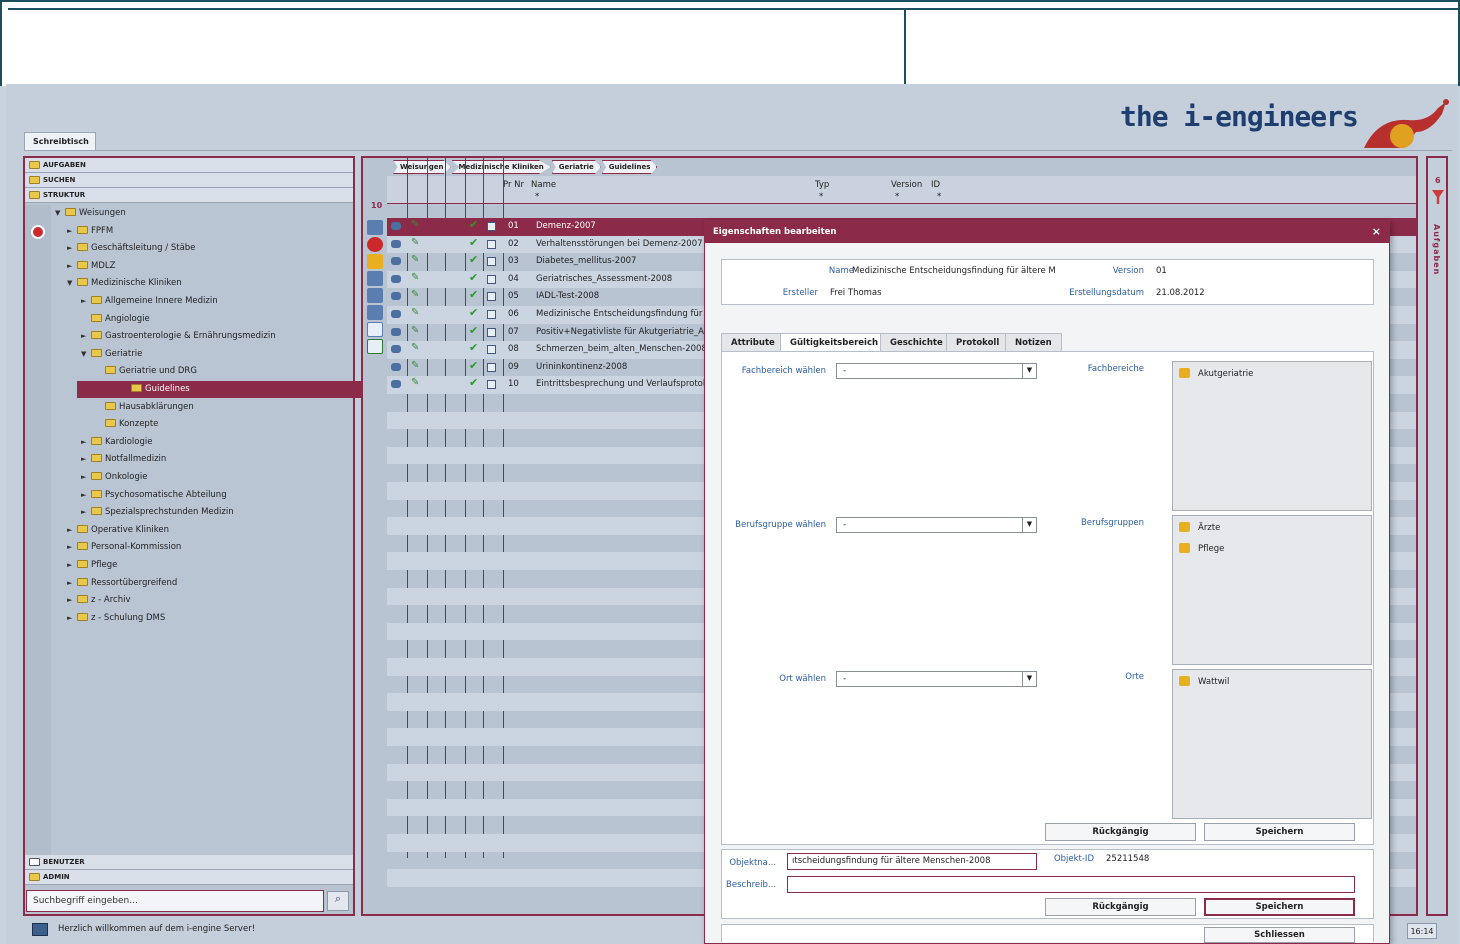 The height and width of the screenshot is (944, 1460). What do you see at coordinates (163, 336) in the screenshot?
I see `tree-item: ► Gastroenterologie & Ernährungsmedizin` at bounding box center [163, 336].